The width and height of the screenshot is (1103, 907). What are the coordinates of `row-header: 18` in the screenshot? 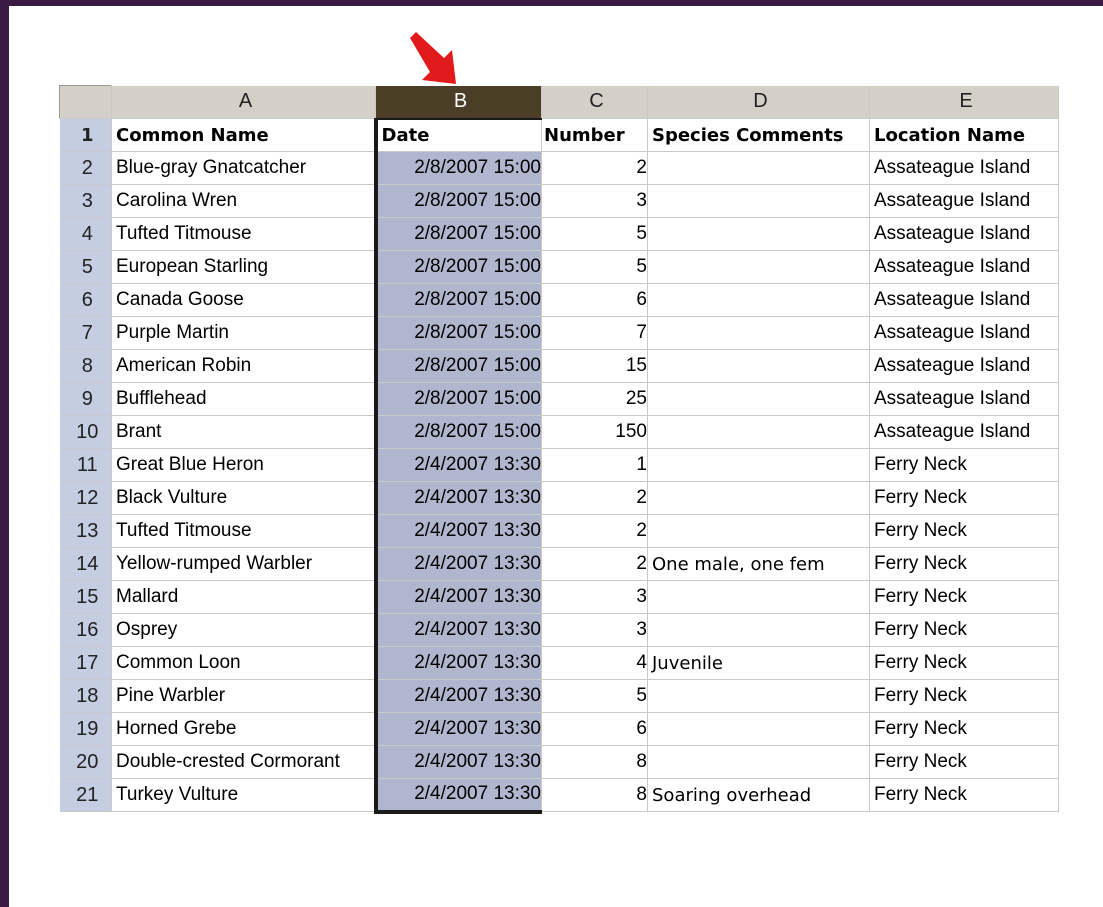 It's located at (85, 696).